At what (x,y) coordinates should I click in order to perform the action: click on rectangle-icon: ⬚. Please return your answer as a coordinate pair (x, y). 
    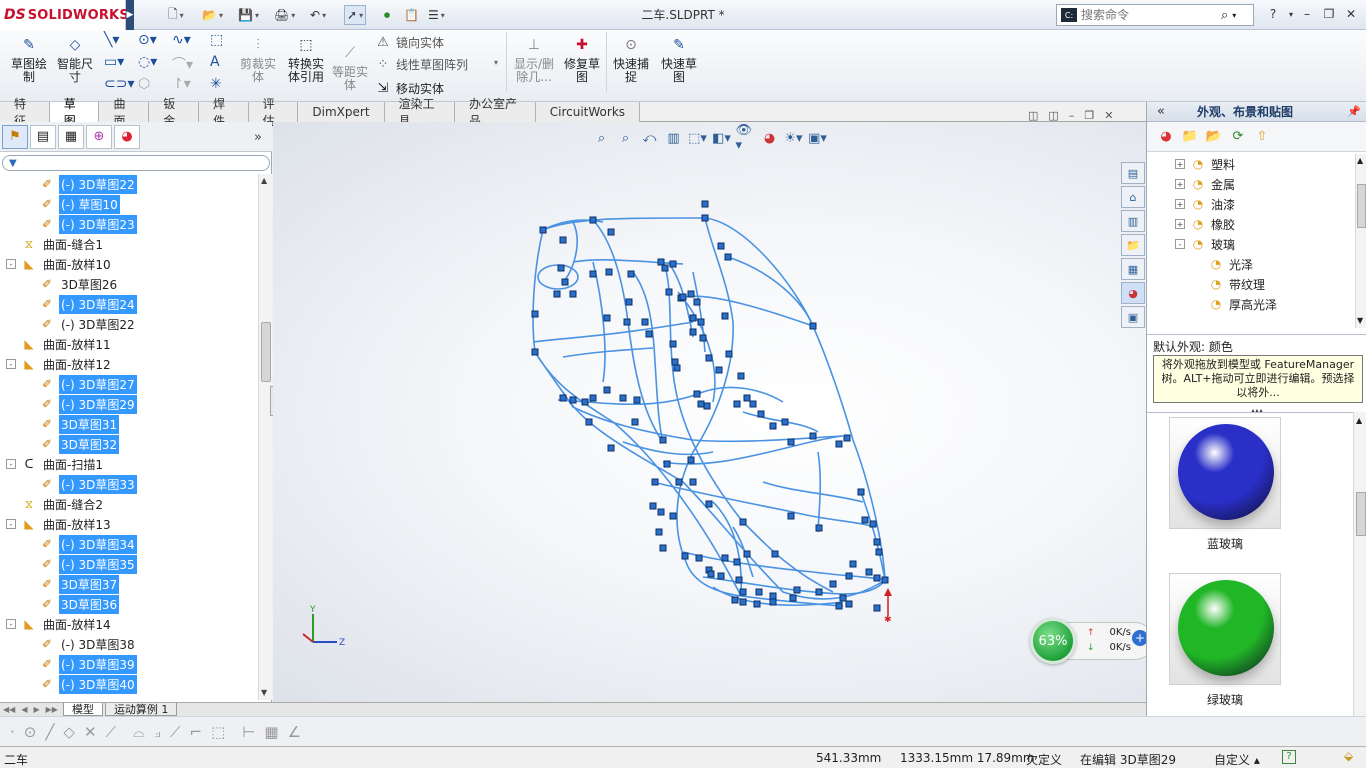
    Looking at the image, I should click on (218, 732).